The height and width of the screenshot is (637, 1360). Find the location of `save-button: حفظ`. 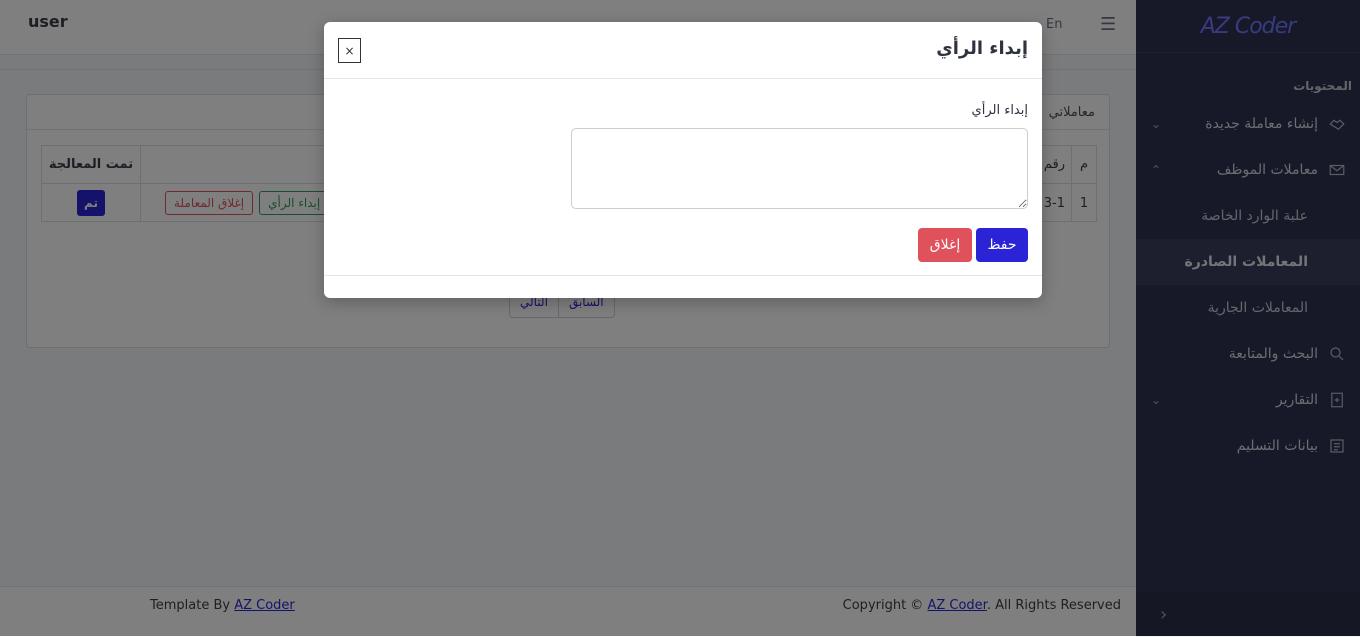

save-button: حفظ is located at coordinates (1002, 245).